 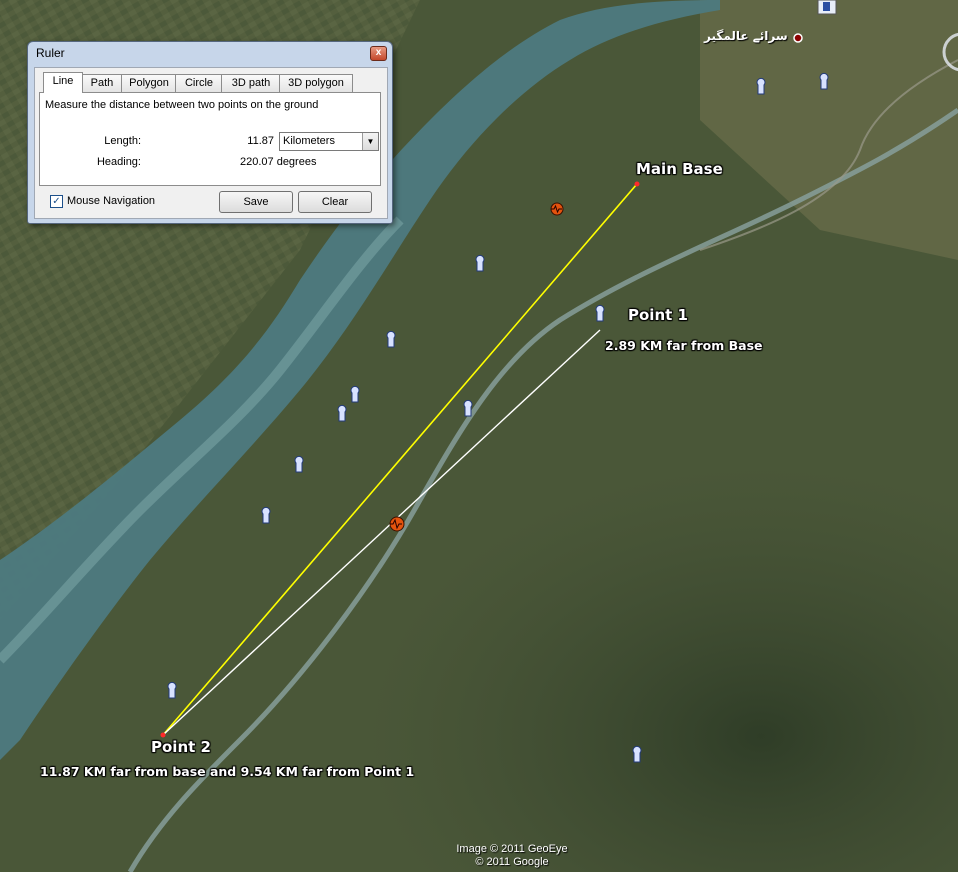 I want to click on tab-3d-path: 3D path, so click(x=251, y=83).